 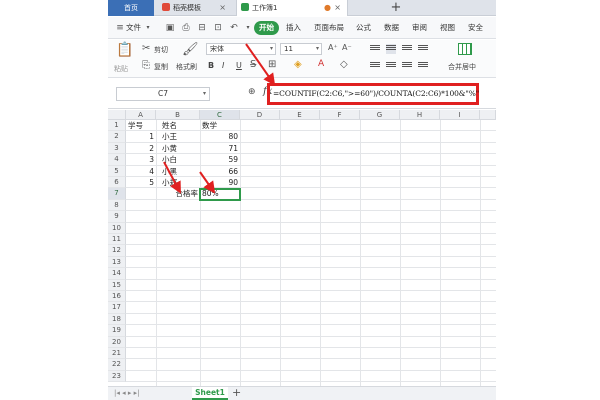 What do you see at coordinates (252, 92) in the screenshot?
I see `zoom-icon: ⊕` at bounding box center [252, 92].